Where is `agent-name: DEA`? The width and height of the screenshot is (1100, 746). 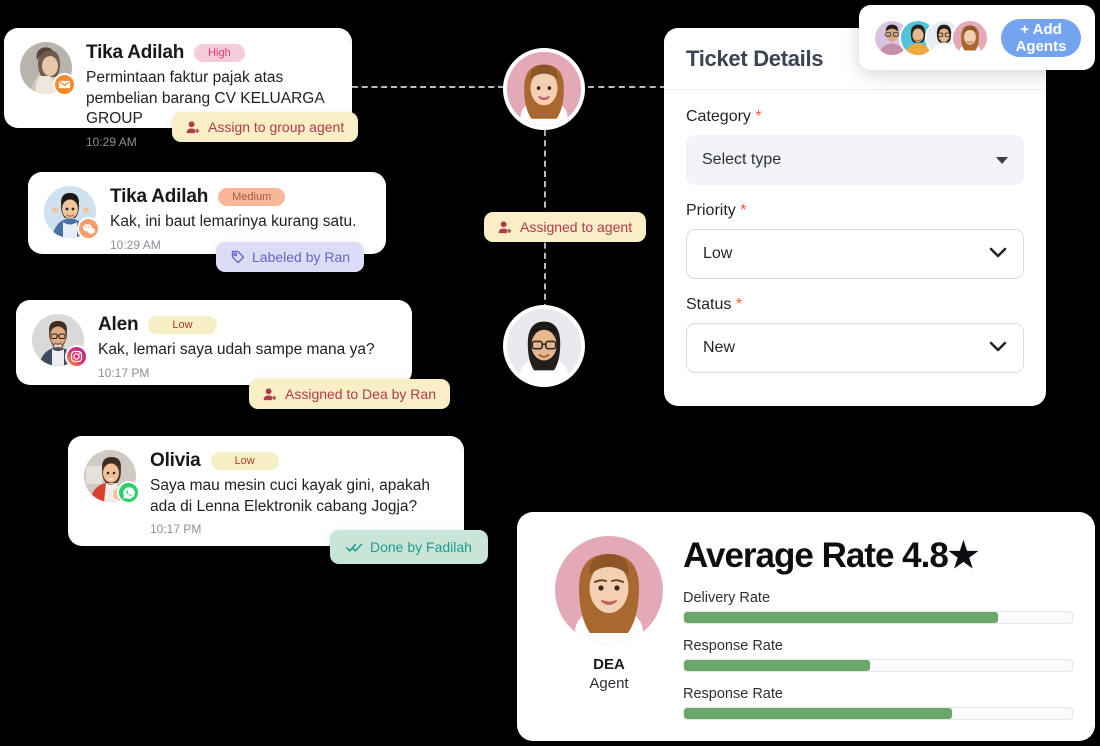 agent-name: DEA is located at coordinates (609, 664).